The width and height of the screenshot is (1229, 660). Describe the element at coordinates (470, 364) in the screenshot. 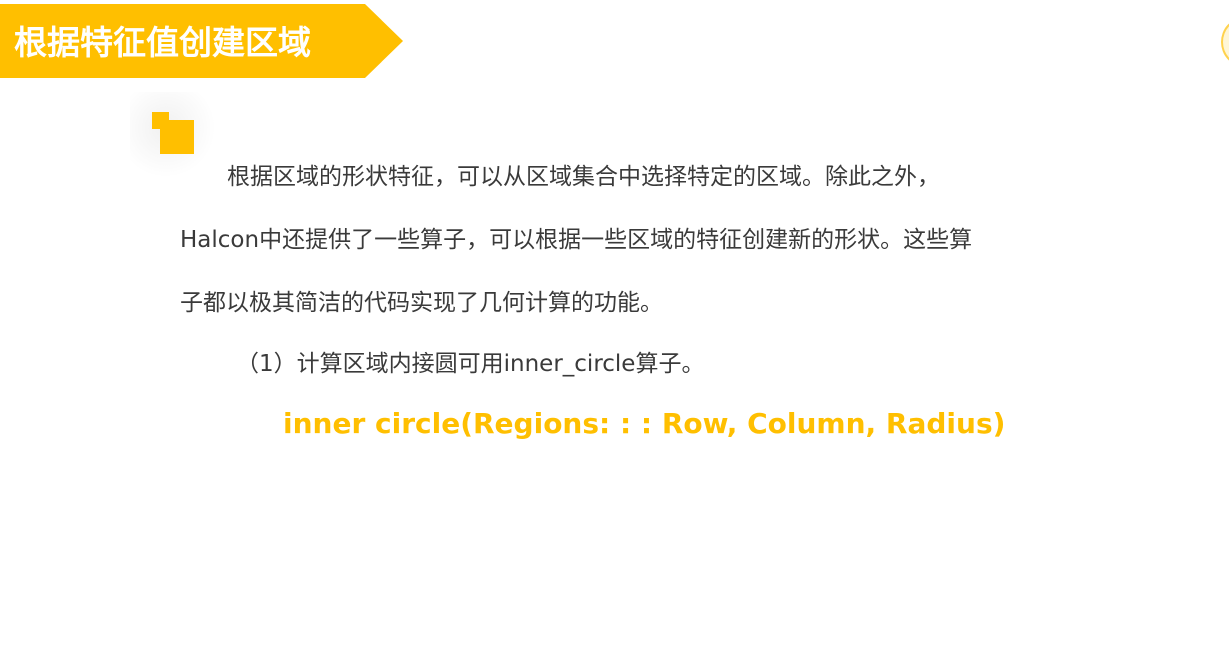

I see `paragraph-line-4: （1）计算区域内接圆可用inner_circle算子。` at that location.